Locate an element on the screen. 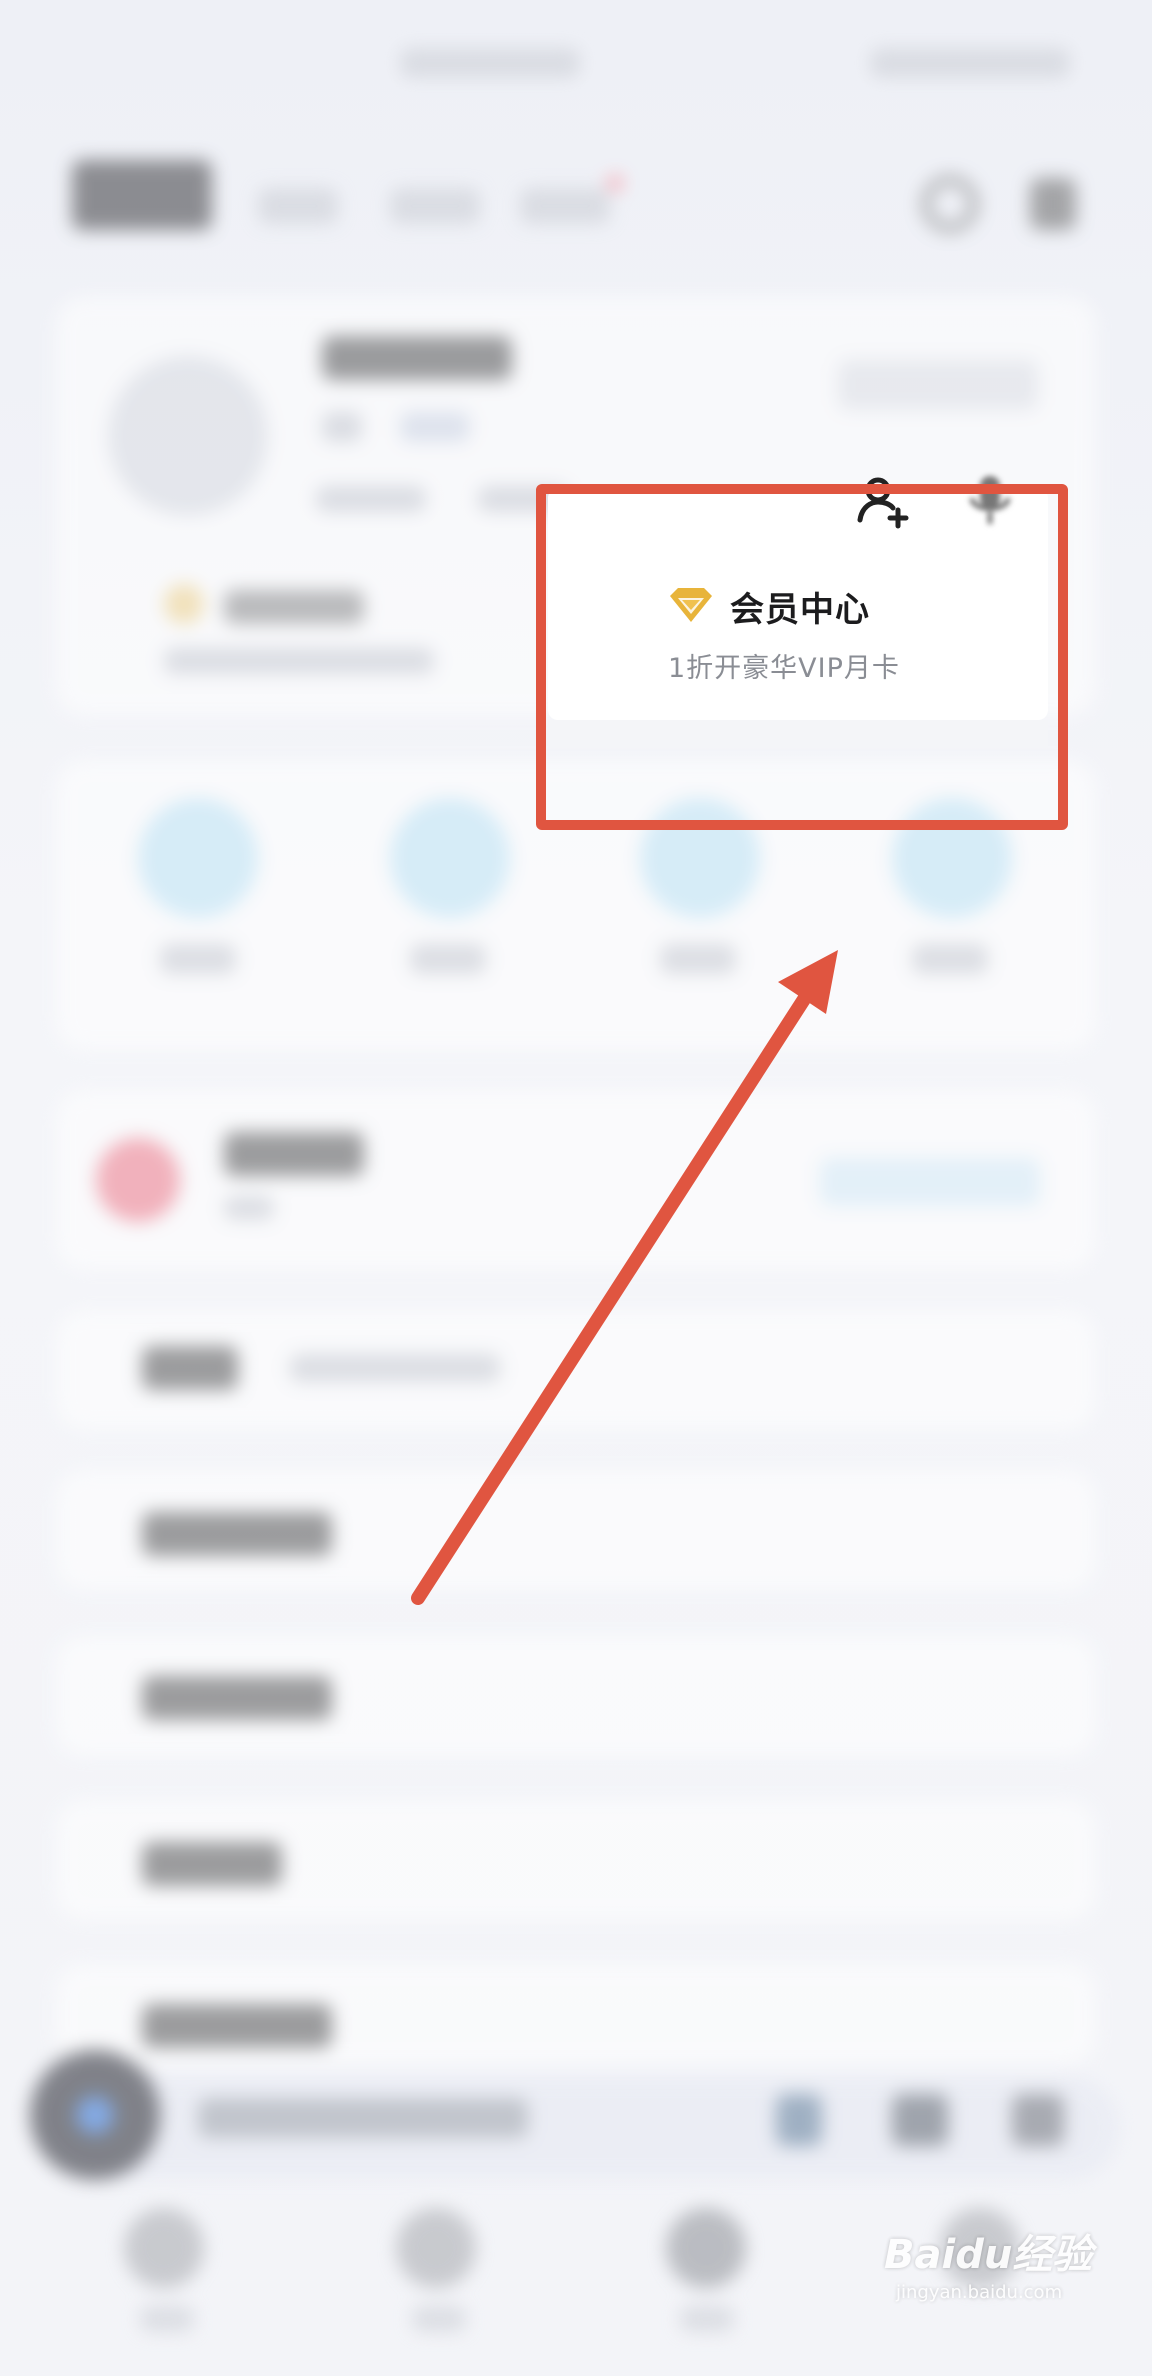 The height and width of the screenshot is (2376, 1152). watermark-url: jingyan.baidu.com is located at coordinates (979, 2292).